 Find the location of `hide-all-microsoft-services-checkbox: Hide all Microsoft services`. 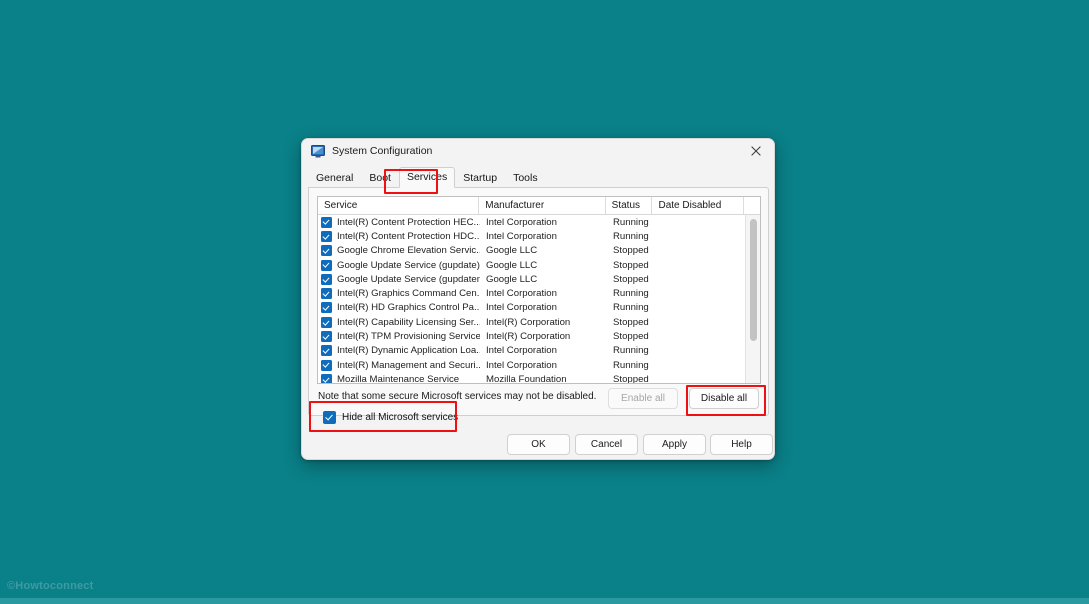

hide-all-microsoft-services-checkbox: Hide all Microsoft services is located at coordinates (390, 417).